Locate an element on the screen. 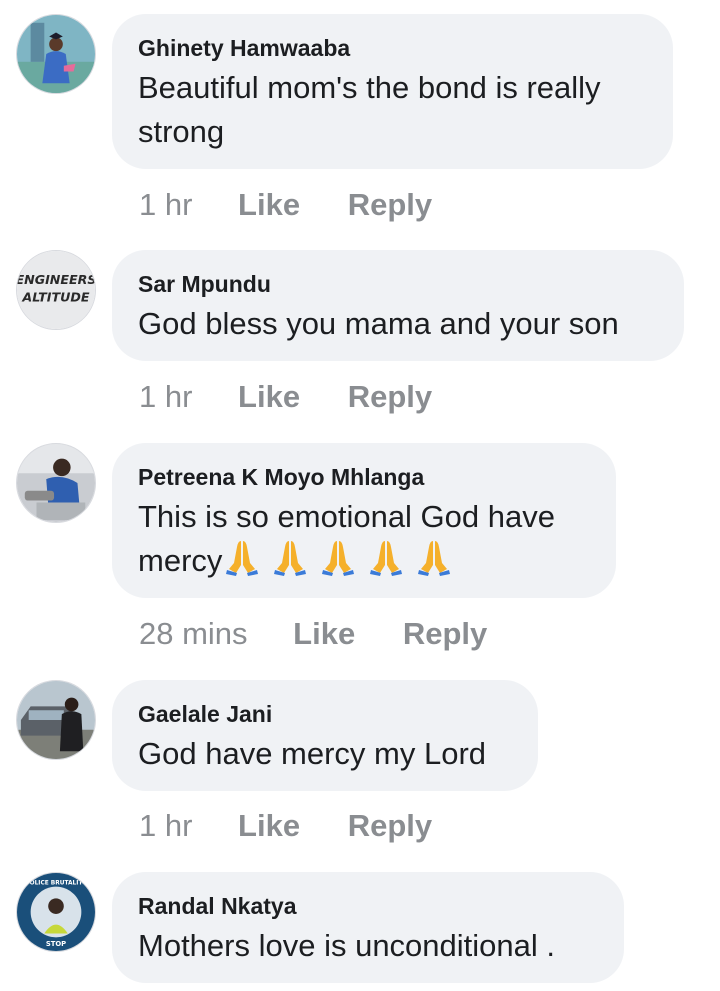  avatar-label: ALTITUDE is located at coordinates (55, 297).